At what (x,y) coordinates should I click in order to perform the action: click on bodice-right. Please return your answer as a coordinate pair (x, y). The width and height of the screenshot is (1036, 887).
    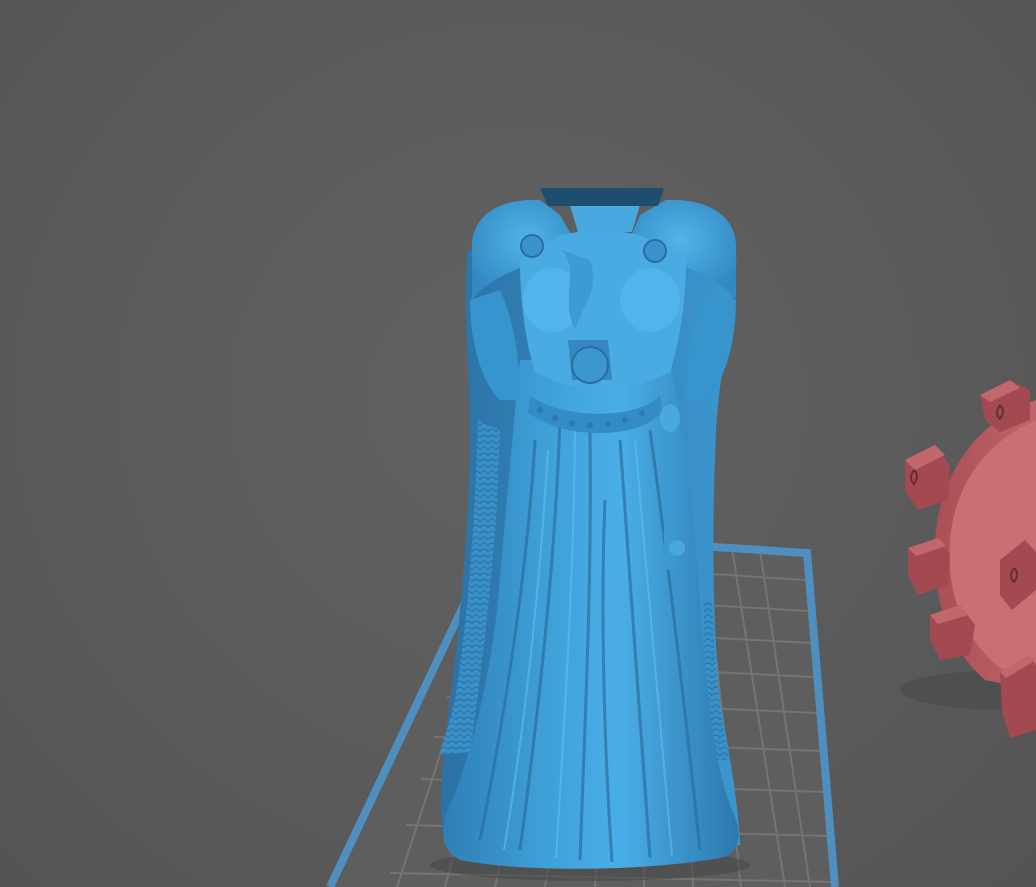
    Looking at the image, I should click on (650, 300).